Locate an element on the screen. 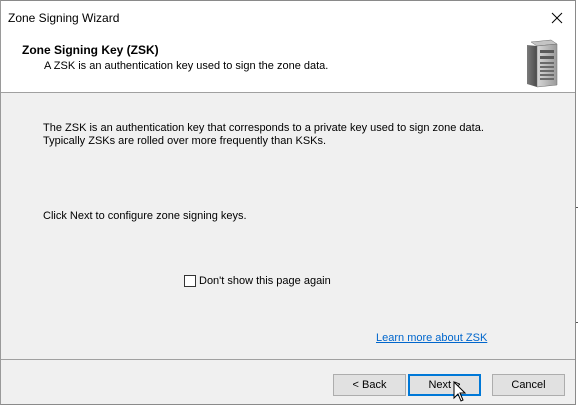  close-icon is located at coordinates (557, 17).